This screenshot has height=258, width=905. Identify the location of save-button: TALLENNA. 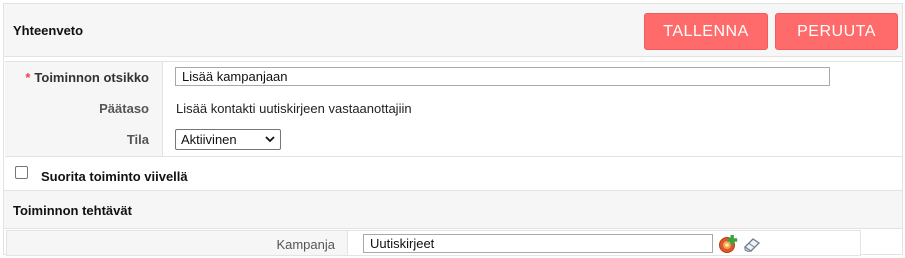
(706, 31).